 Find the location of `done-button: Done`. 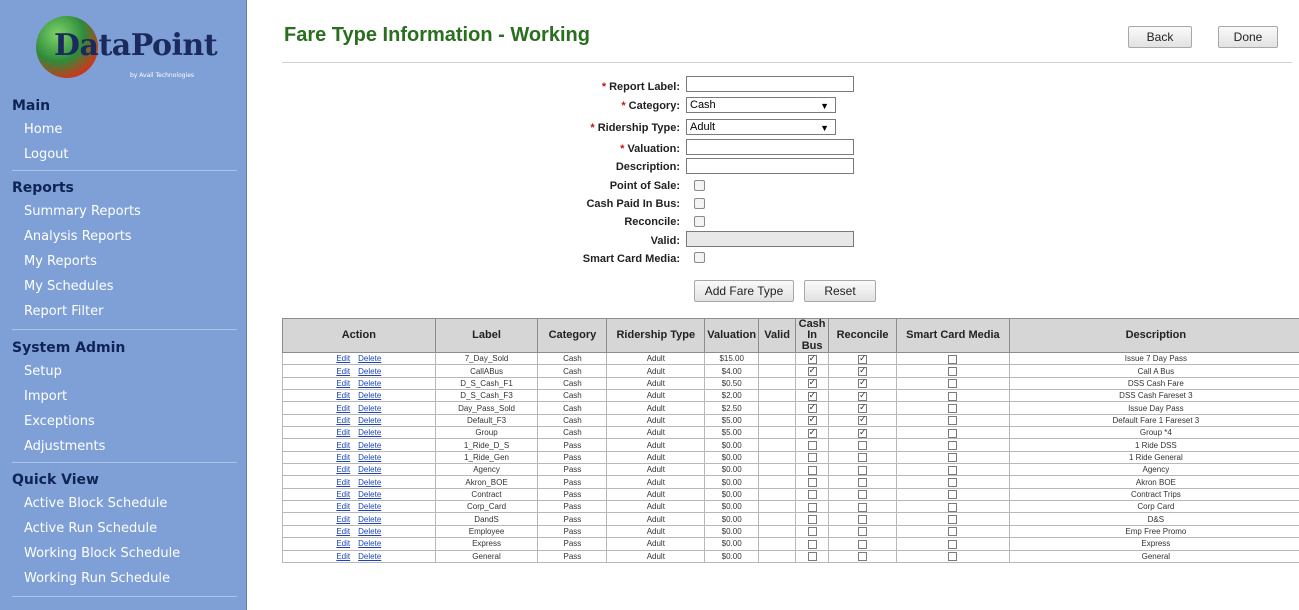

done-button: Done is located at coordinates (1248, 37).